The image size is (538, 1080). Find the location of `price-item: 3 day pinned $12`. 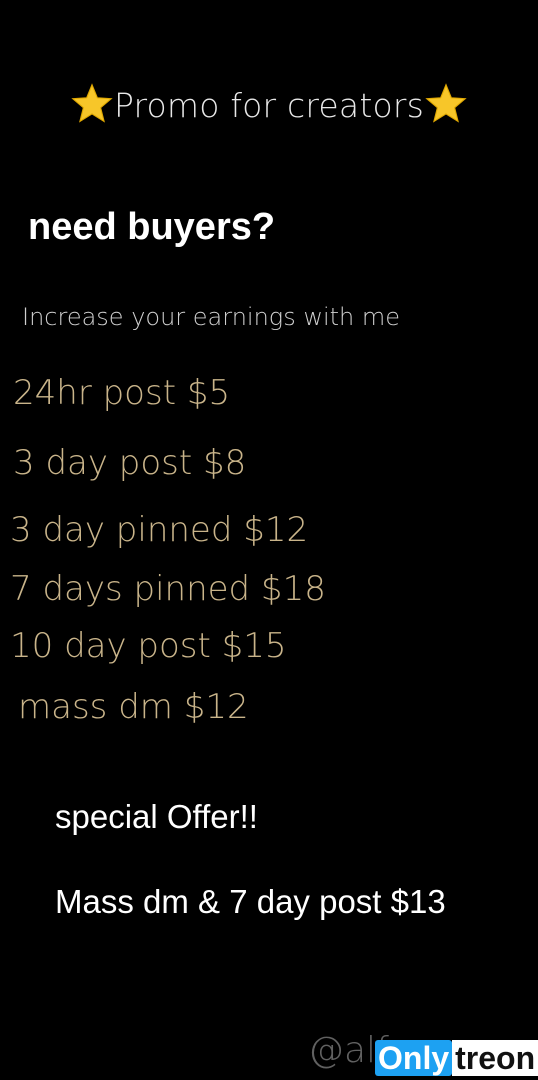

price-item: 3 day pinned $12 is located at coordinates (159, 530).